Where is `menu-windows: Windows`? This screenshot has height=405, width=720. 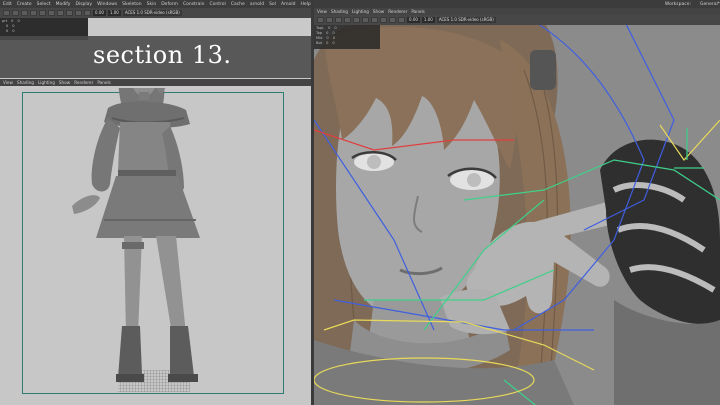
menu-windows: Windows is located at coordinates (107, 4).